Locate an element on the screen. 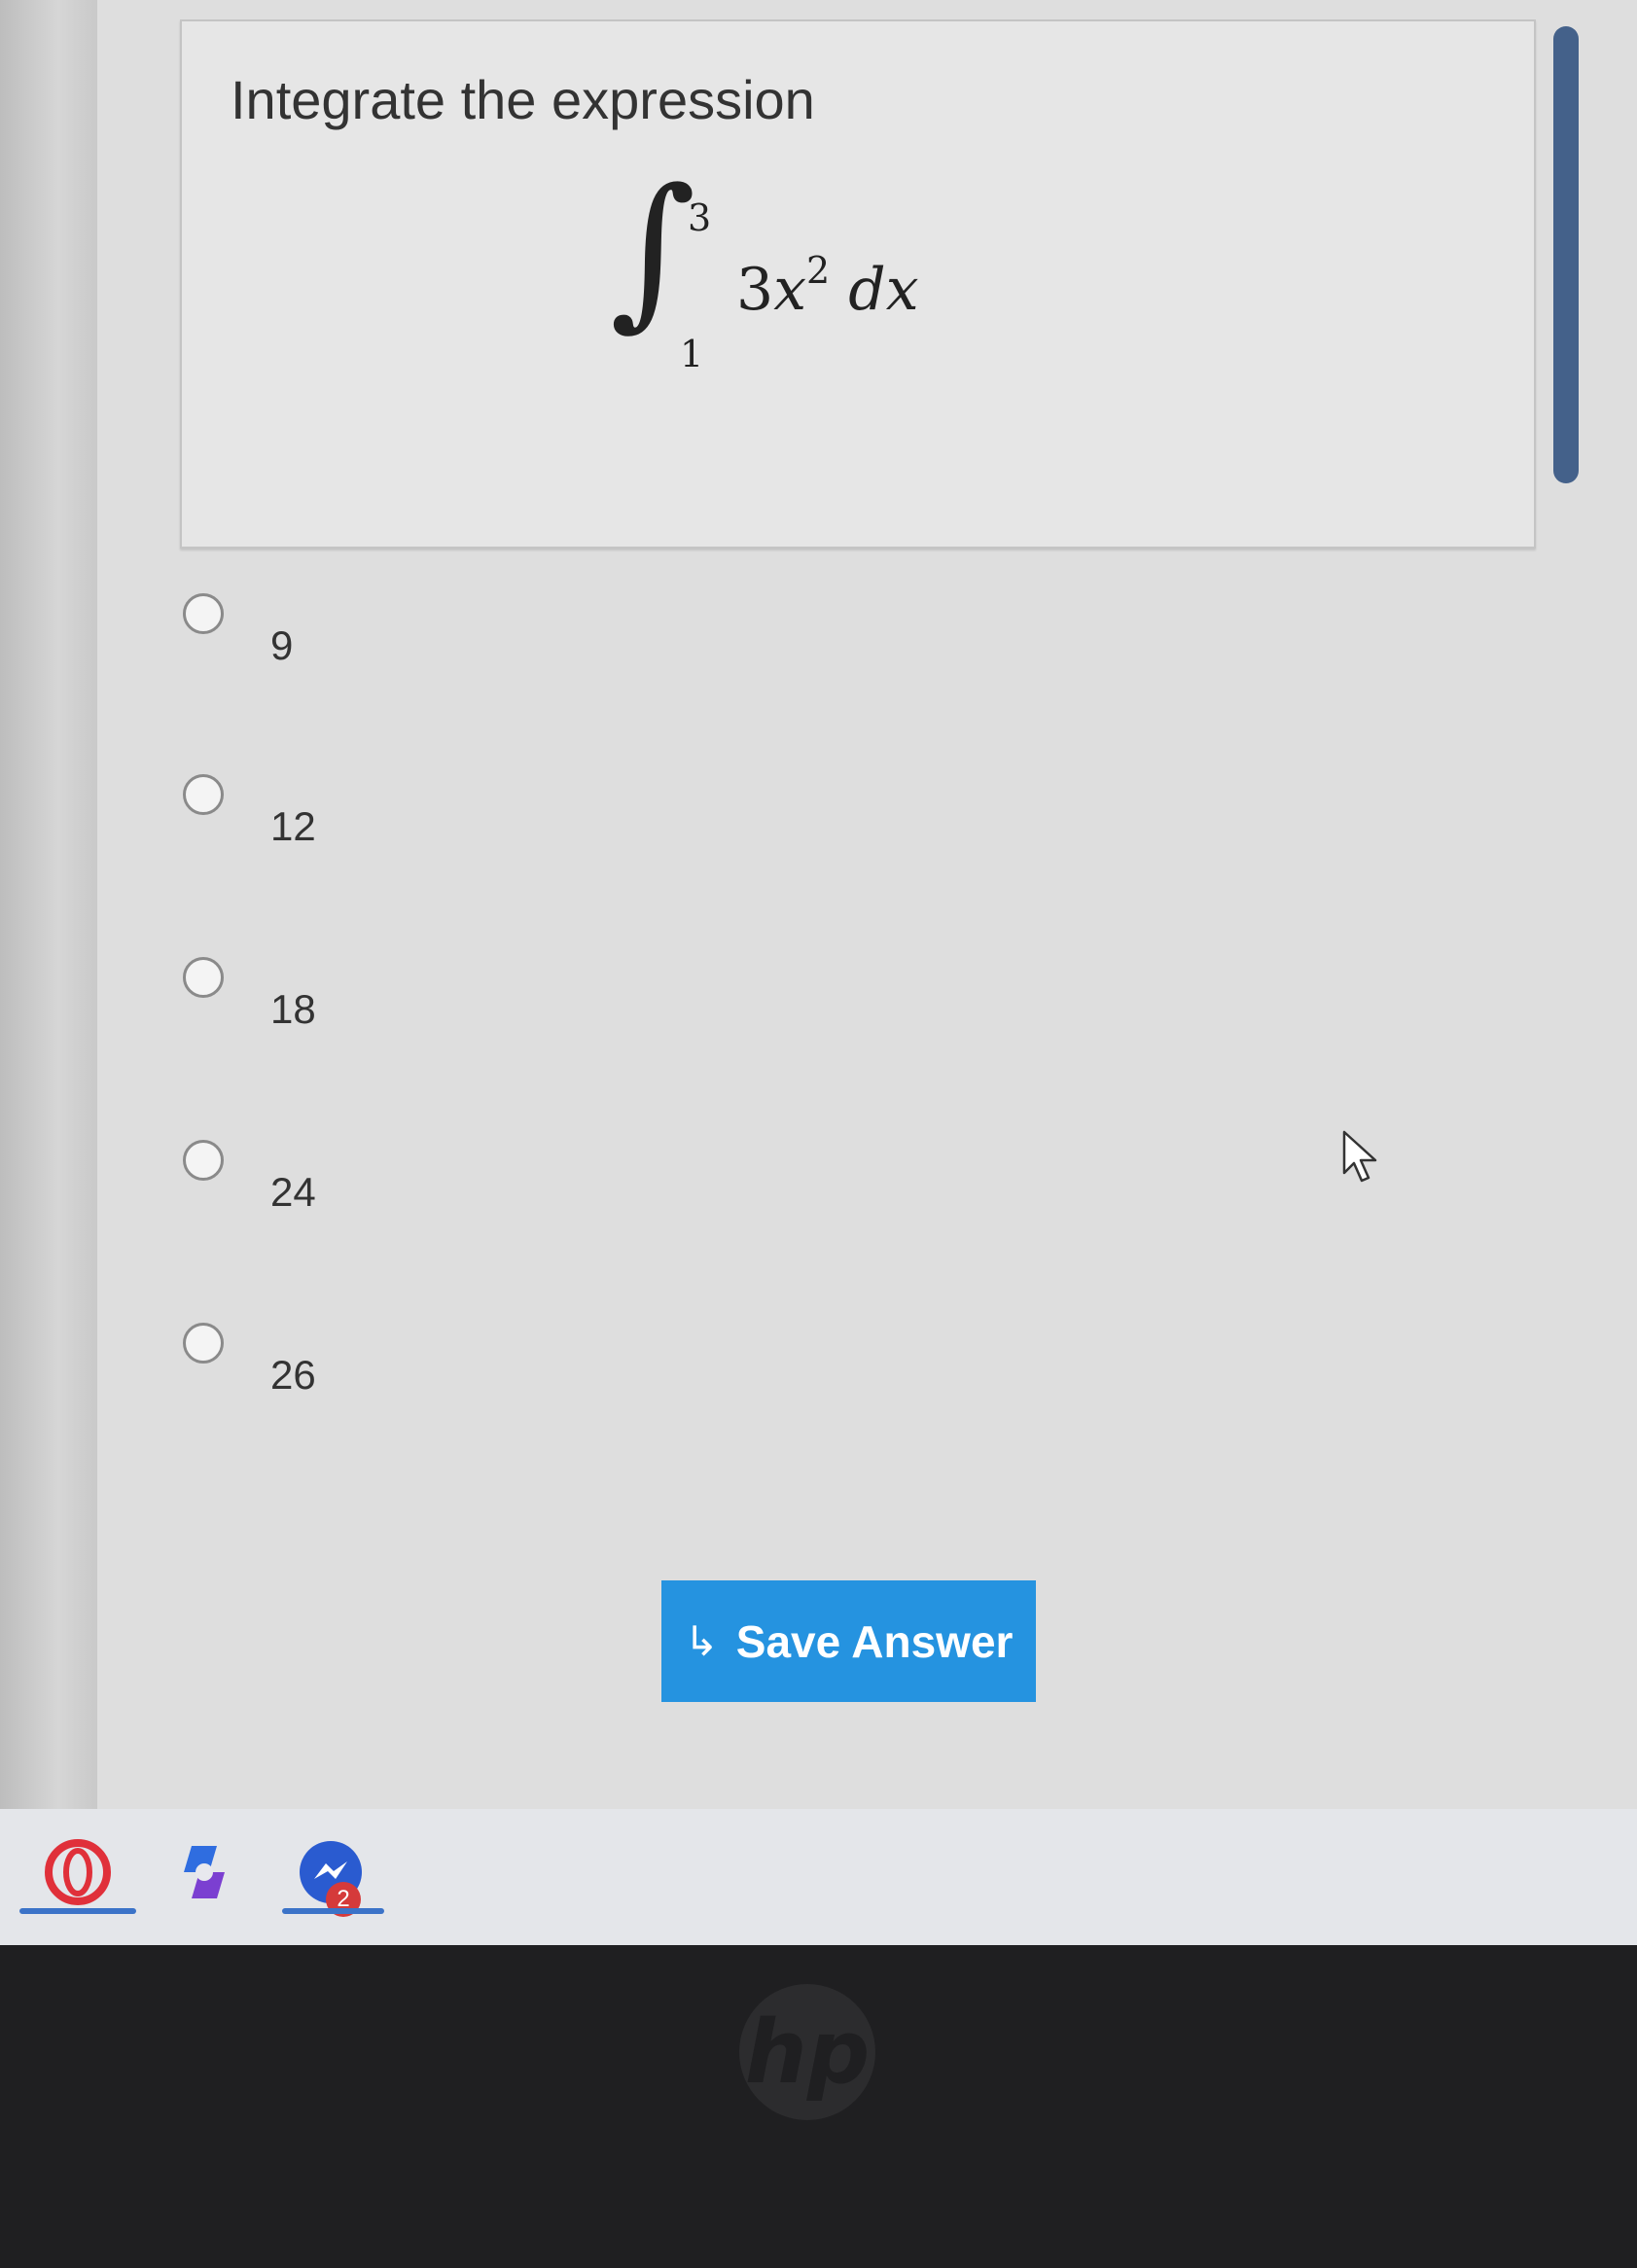 The image size is (1637, 2268). option-12: 12 is located at coordinates (377, 813).